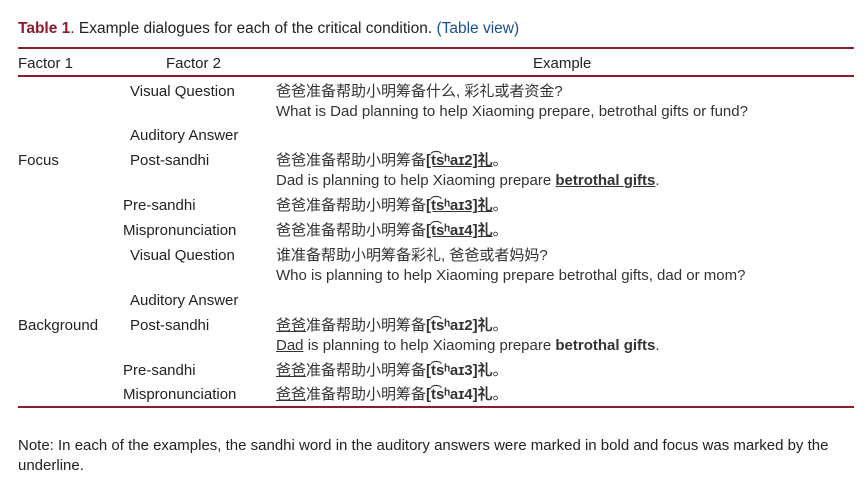 This screenshot has height=484, width=868. What do you see at coordinates (436, 407) in the screenshot?
I see `bottom-rule` at bounding box center [436, 407].